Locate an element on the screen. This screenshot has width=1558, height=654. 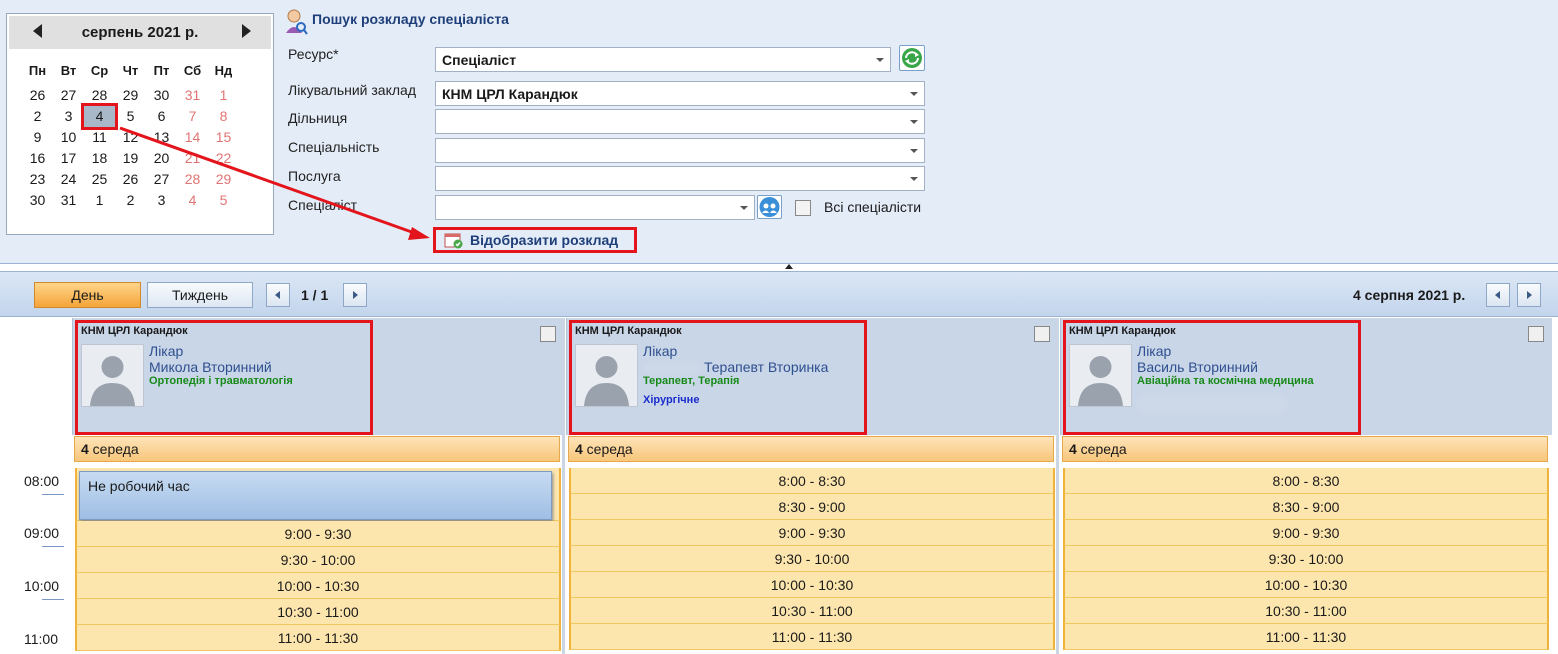
calendar-day: 17 is located at coordinates (68, 158).